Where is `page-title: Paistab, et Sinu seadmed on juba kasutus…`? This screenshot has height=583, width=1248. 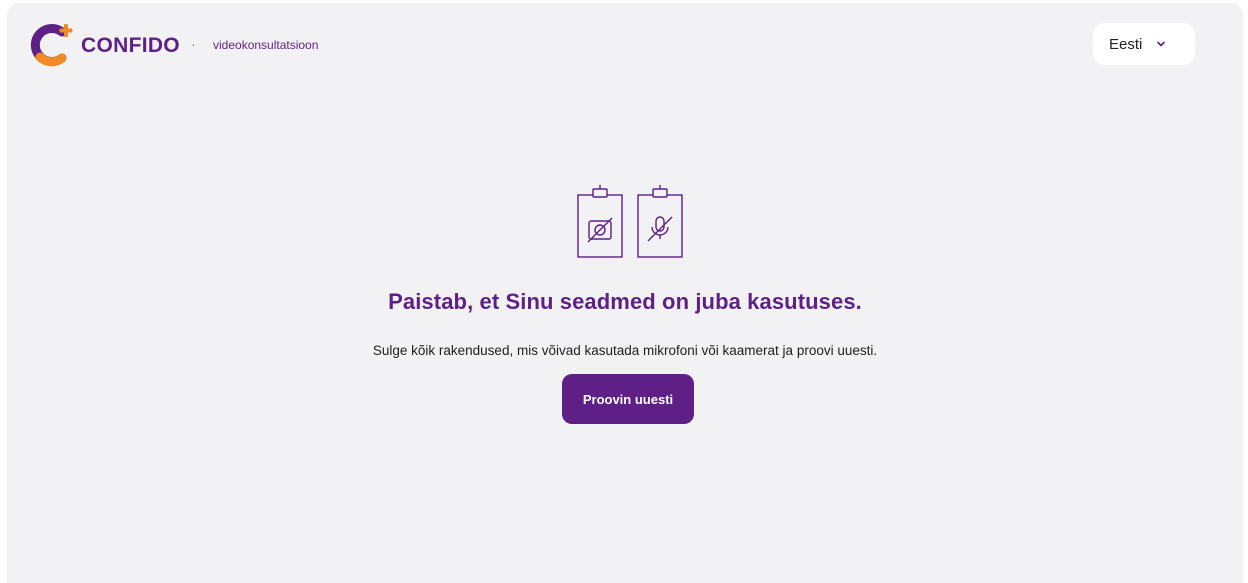 page-title: Paistab, et Sinu seadmed on juba kasutus… is located at coordinates (625, 301).